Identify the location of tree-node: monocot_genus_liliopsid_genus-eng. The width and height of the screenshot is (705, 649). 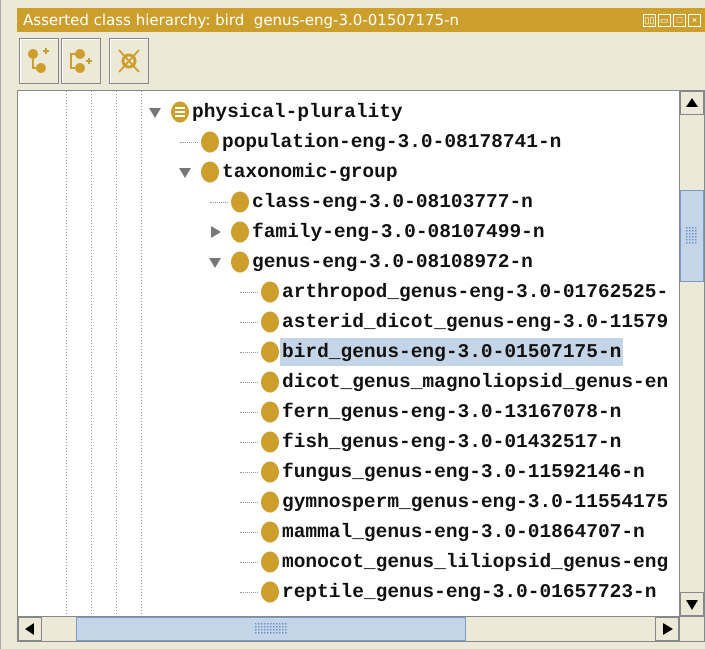
(475, 562).